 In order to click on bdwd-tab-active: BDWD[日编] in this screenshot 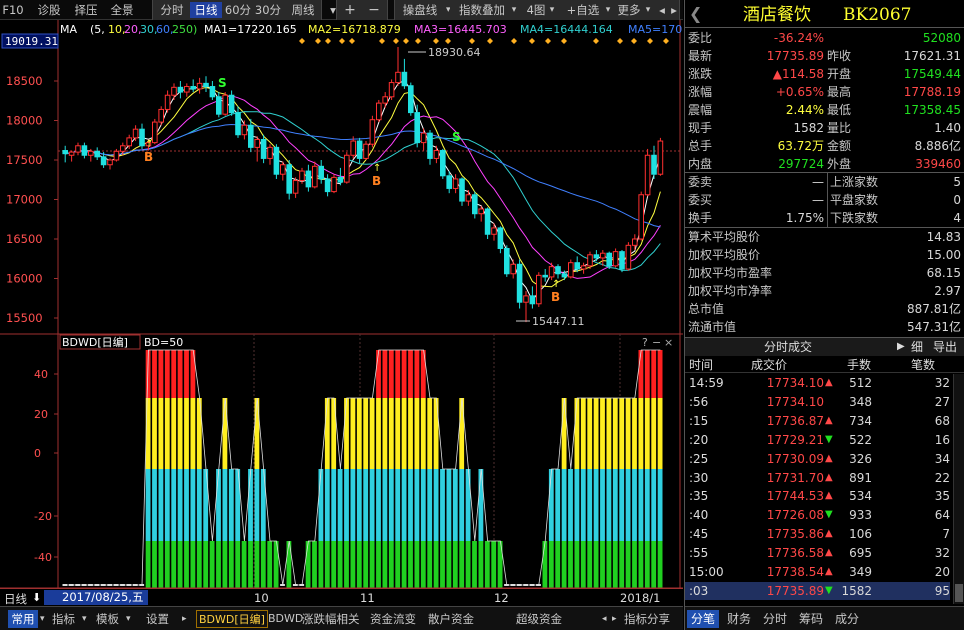, I will do `click(232, 619)`.